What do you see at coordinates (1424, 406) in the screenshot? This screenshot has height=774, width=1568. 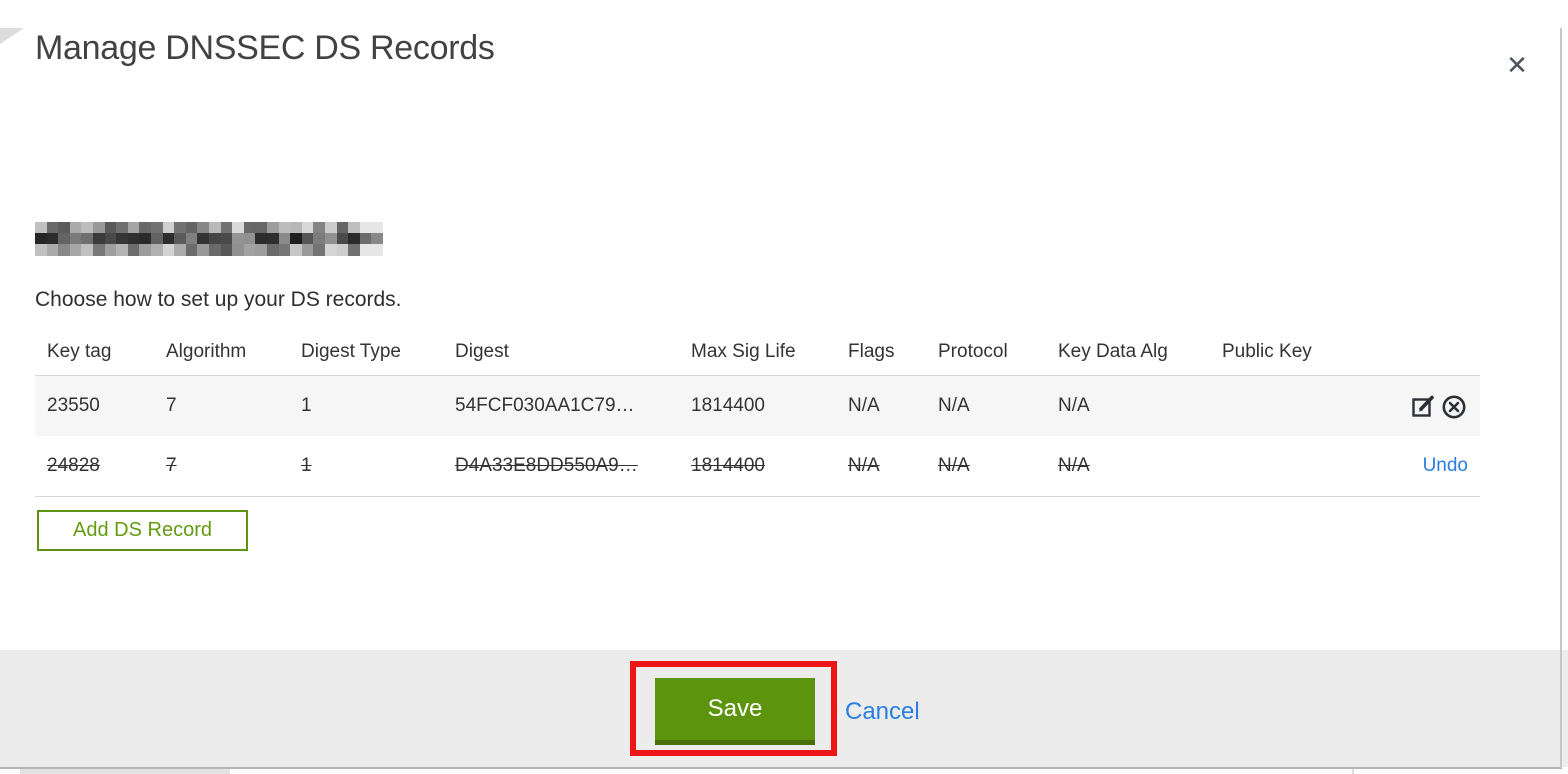 I see `edit-record-icon` at bounding box center [1424, 406].